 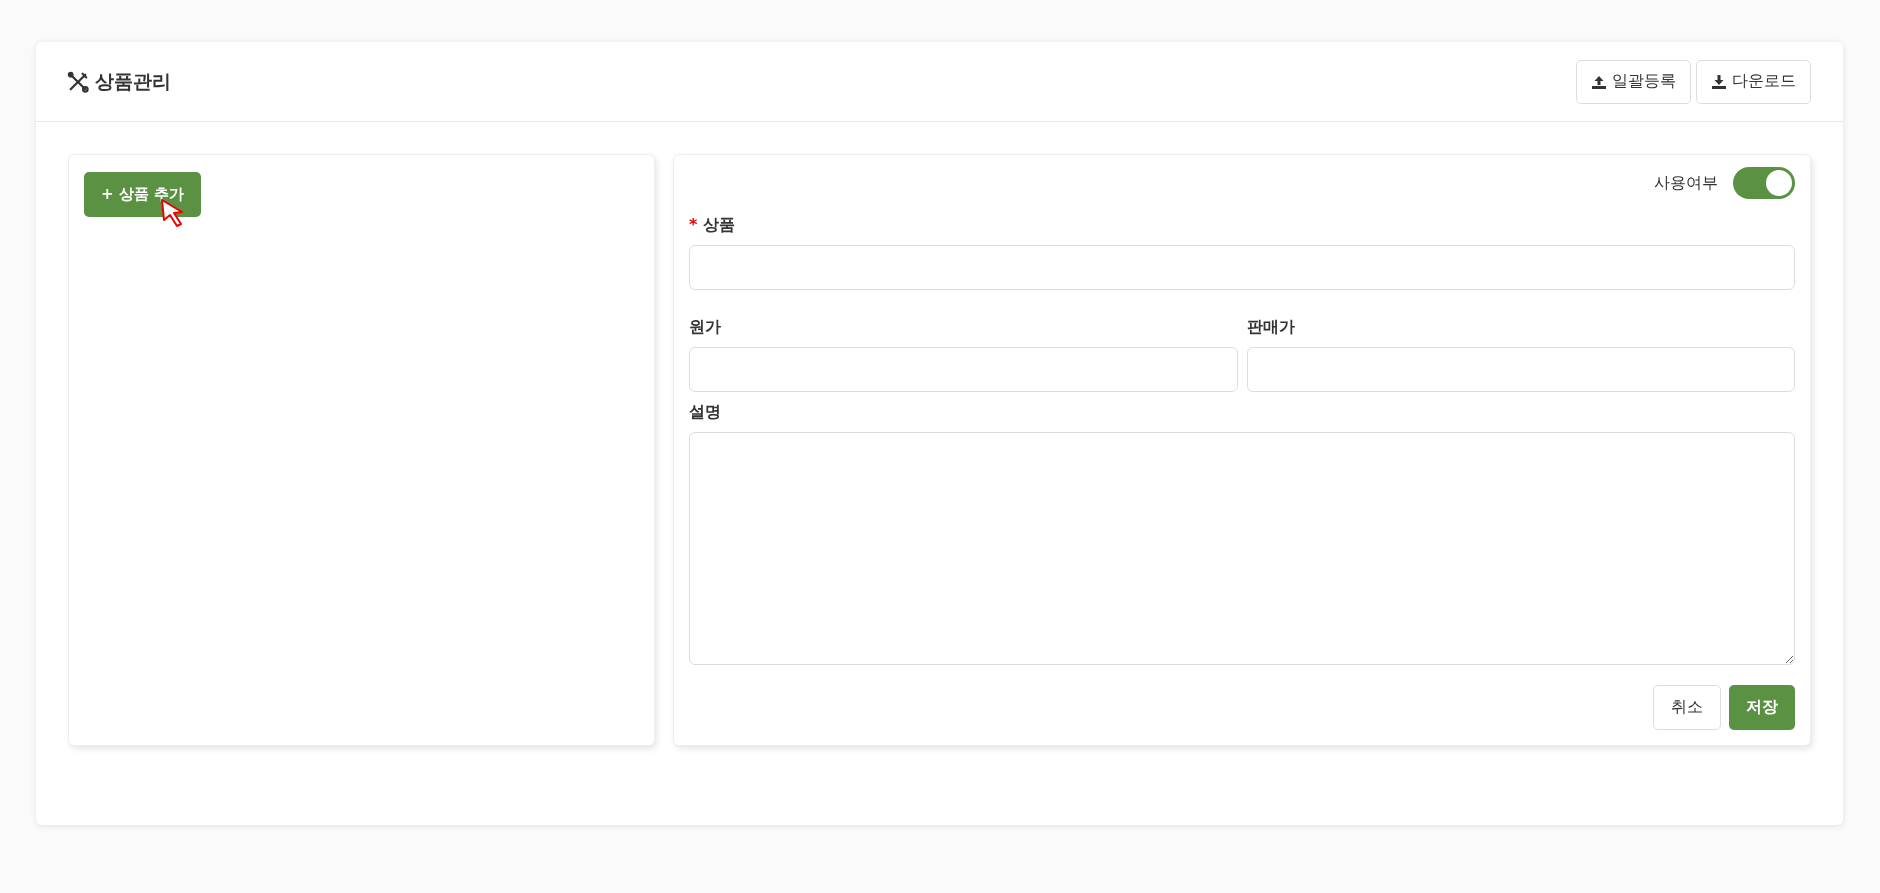 What do you see at coordinates (1686, 183) in the screenshot?
I see `toggle-label: 사용여부` at bounding box center [1686, 183].